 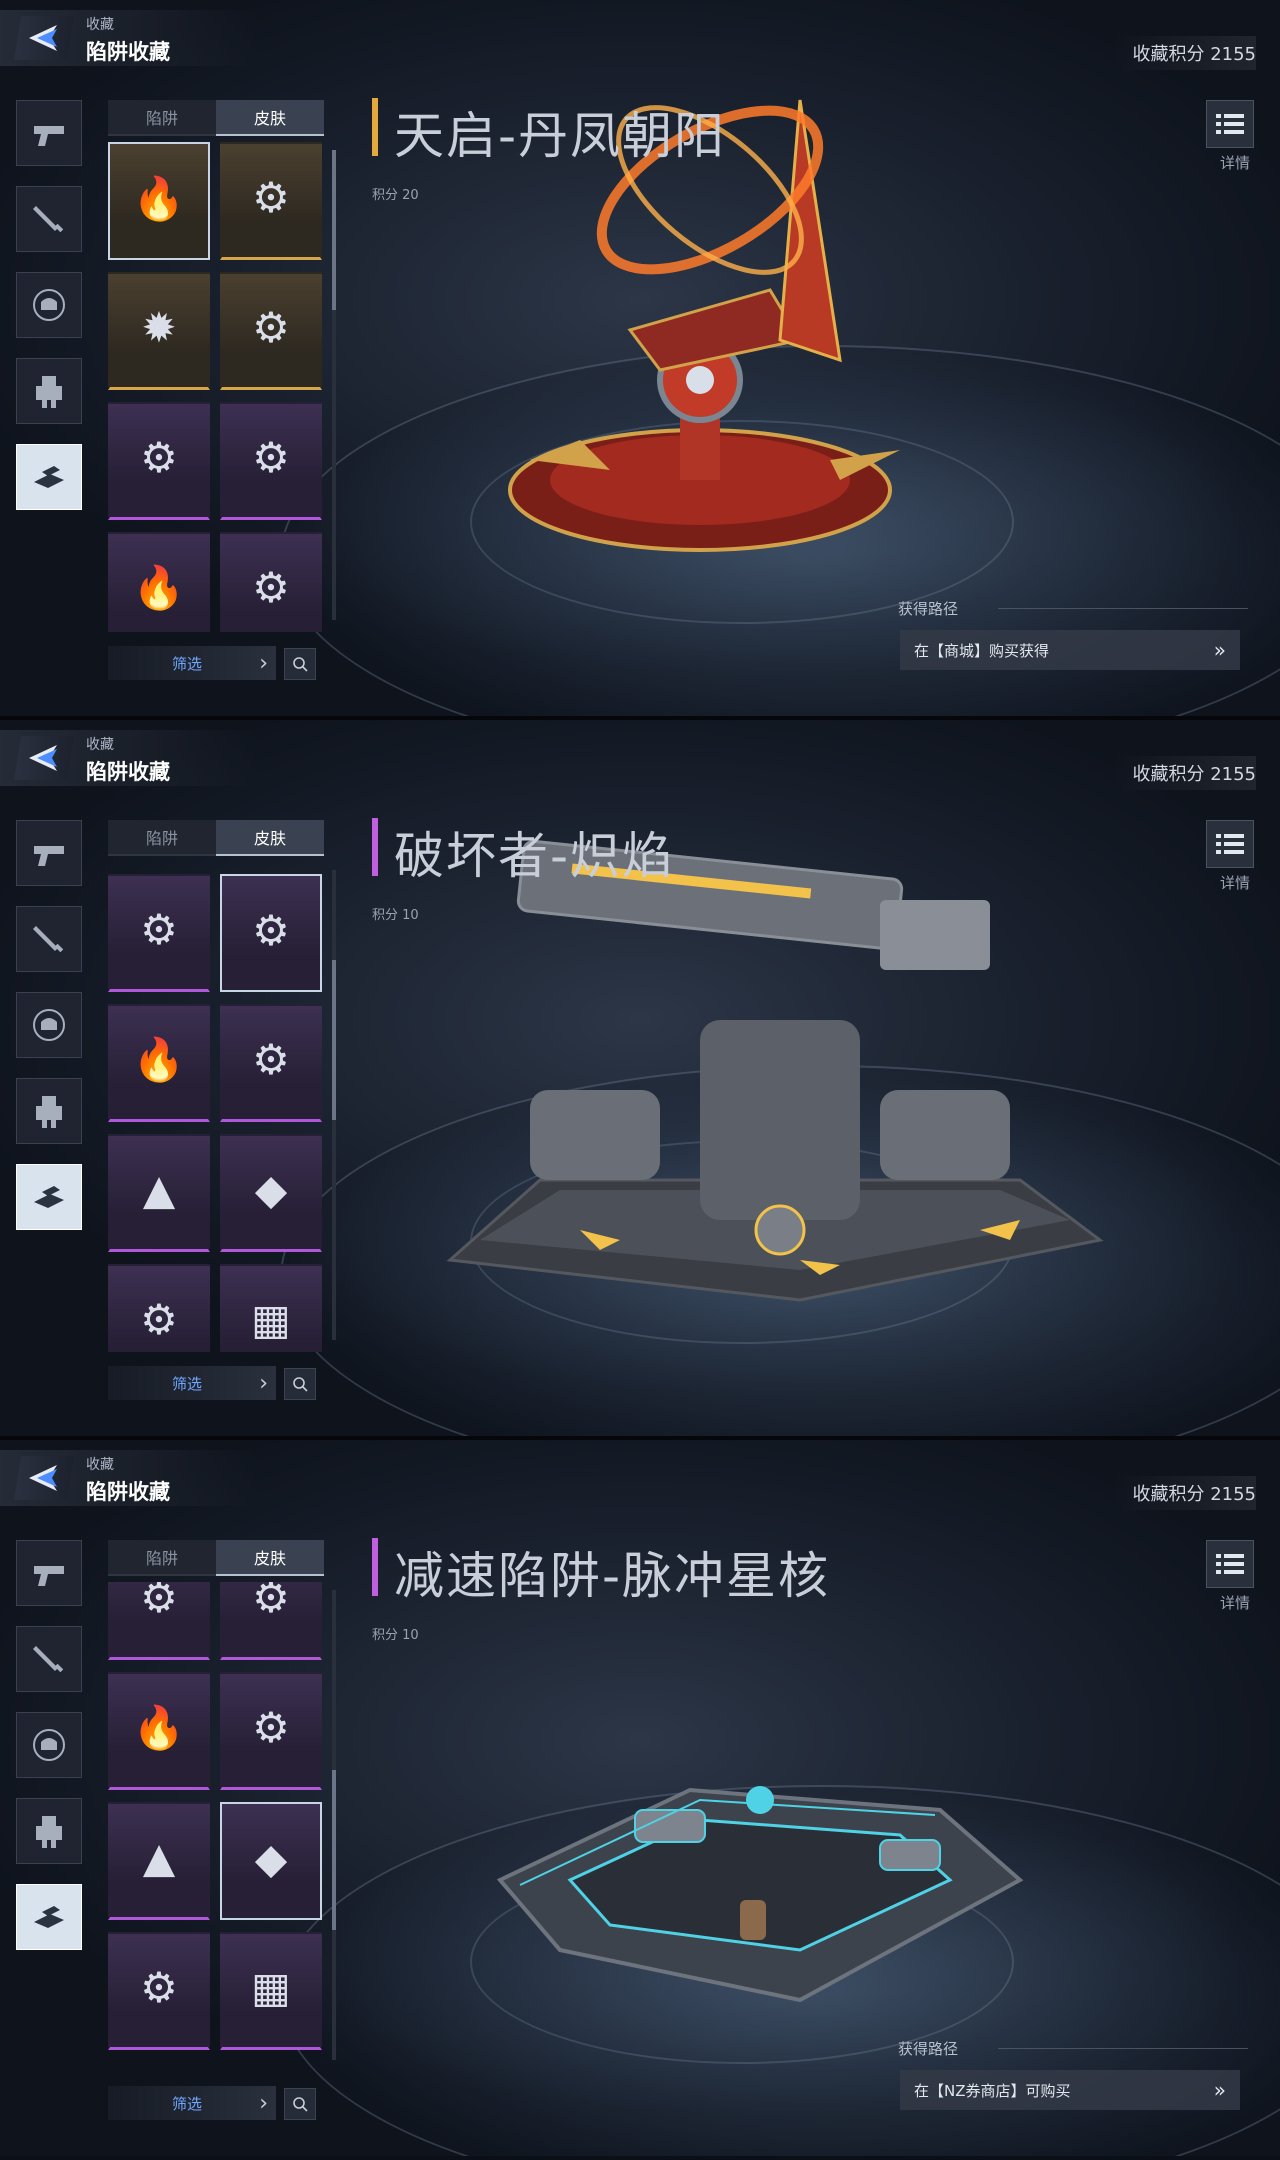 I want to click on pistol-icon, so click(x=49, y=856).